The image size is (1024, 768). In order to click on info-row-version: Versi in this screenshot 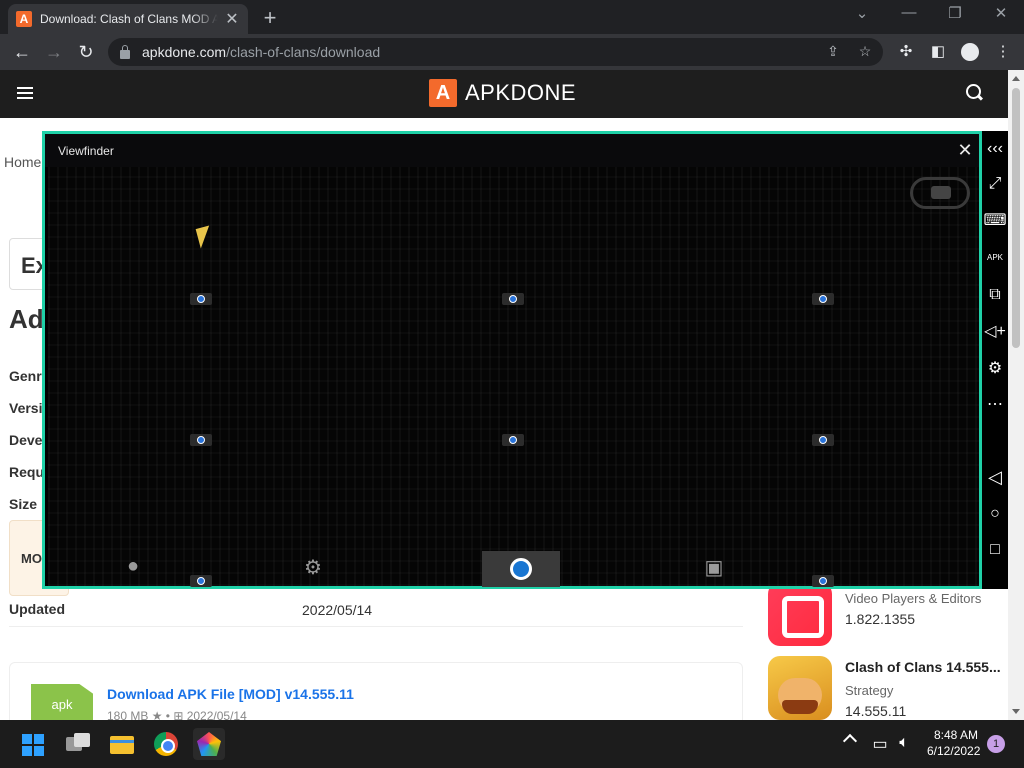, I will do `click(26, 408)`.